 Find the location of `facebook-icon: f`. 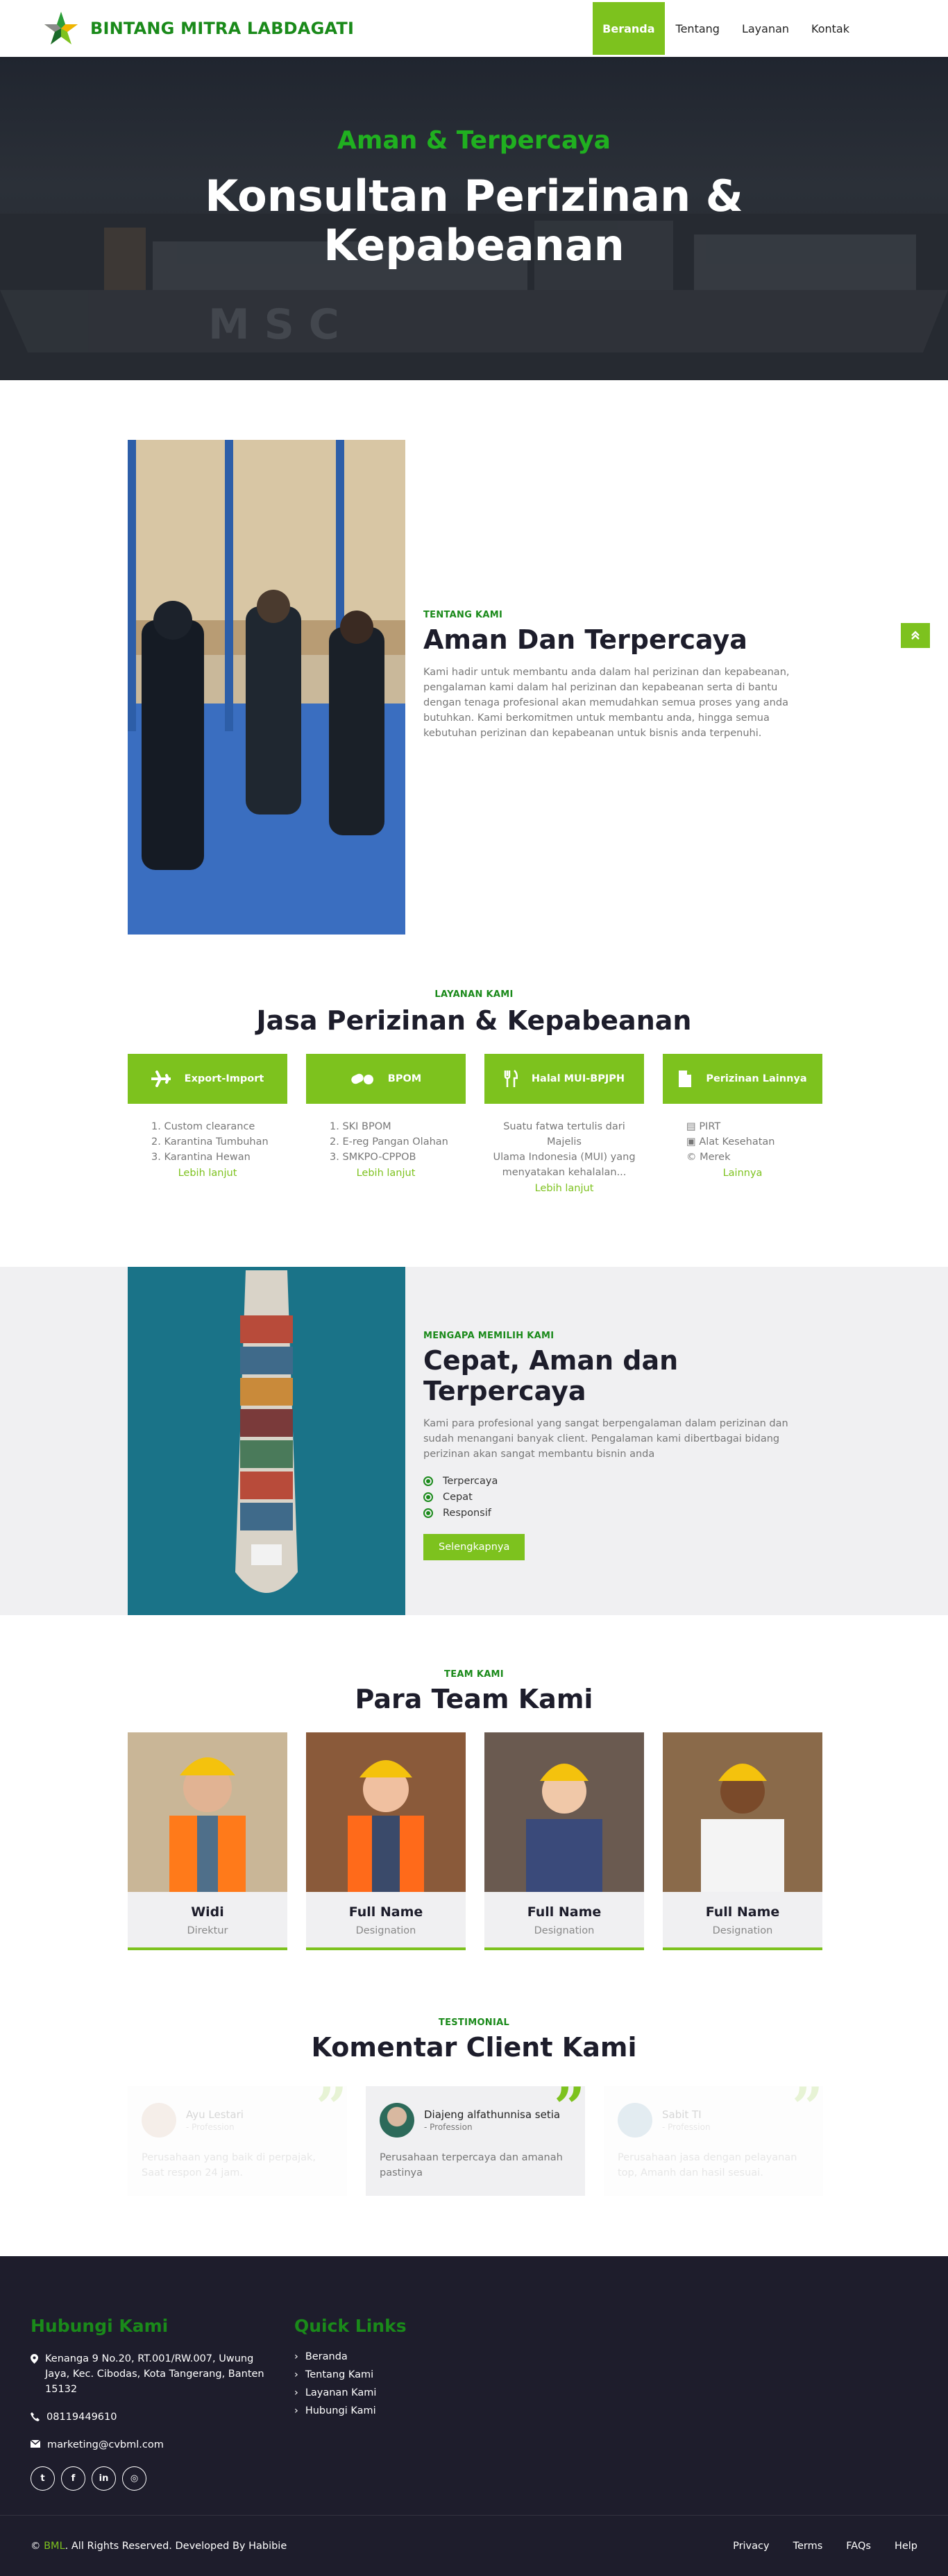

facebook-icon: f is located at coordinates (73, 2478).